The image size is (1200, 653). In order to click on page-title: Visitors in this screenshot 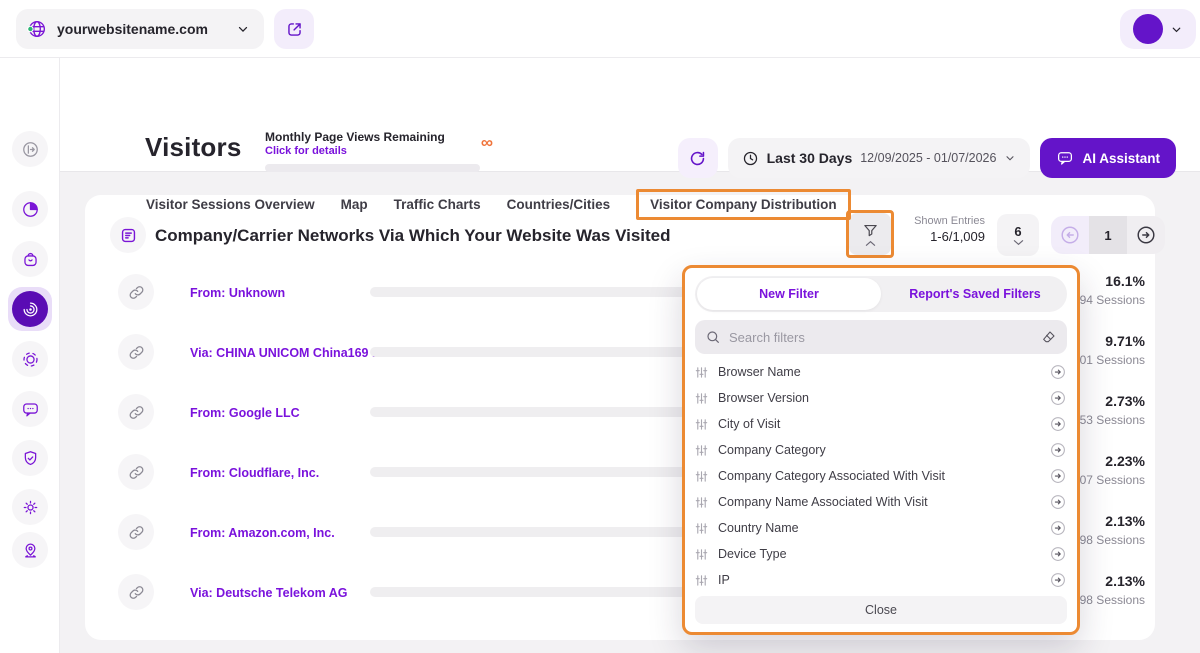, I will do `click(193, 147)`.